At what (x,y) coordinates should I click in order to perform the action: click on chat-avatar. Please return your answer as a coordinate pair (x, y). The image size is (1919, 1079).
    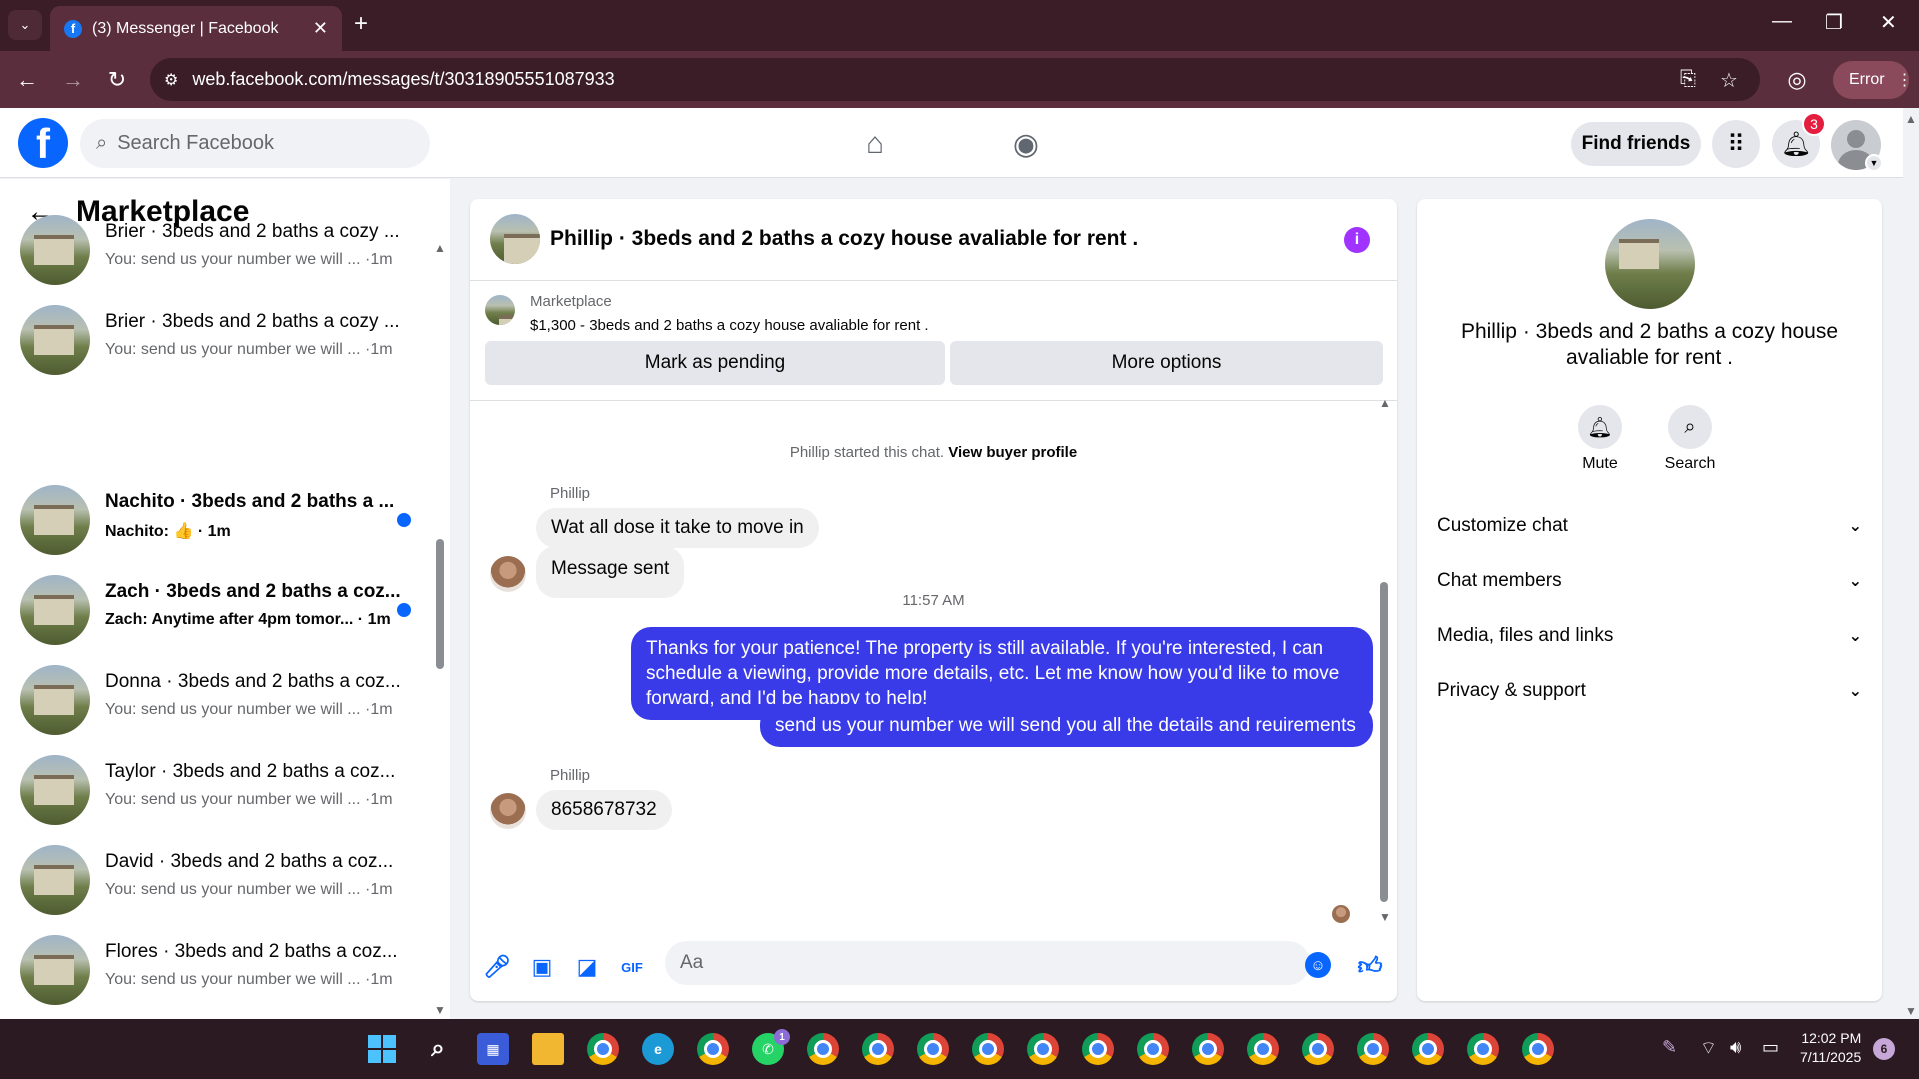
    Looking at the image, I should click on (515, 239).